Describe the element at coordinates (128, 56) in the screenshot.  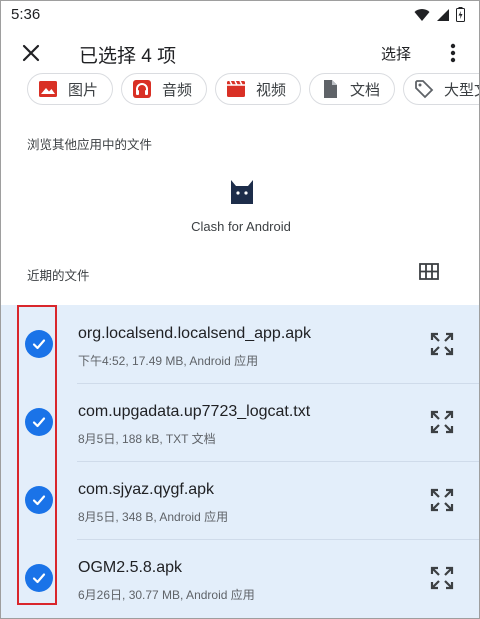
I see `page-title: 已选择 4 项` at that location.